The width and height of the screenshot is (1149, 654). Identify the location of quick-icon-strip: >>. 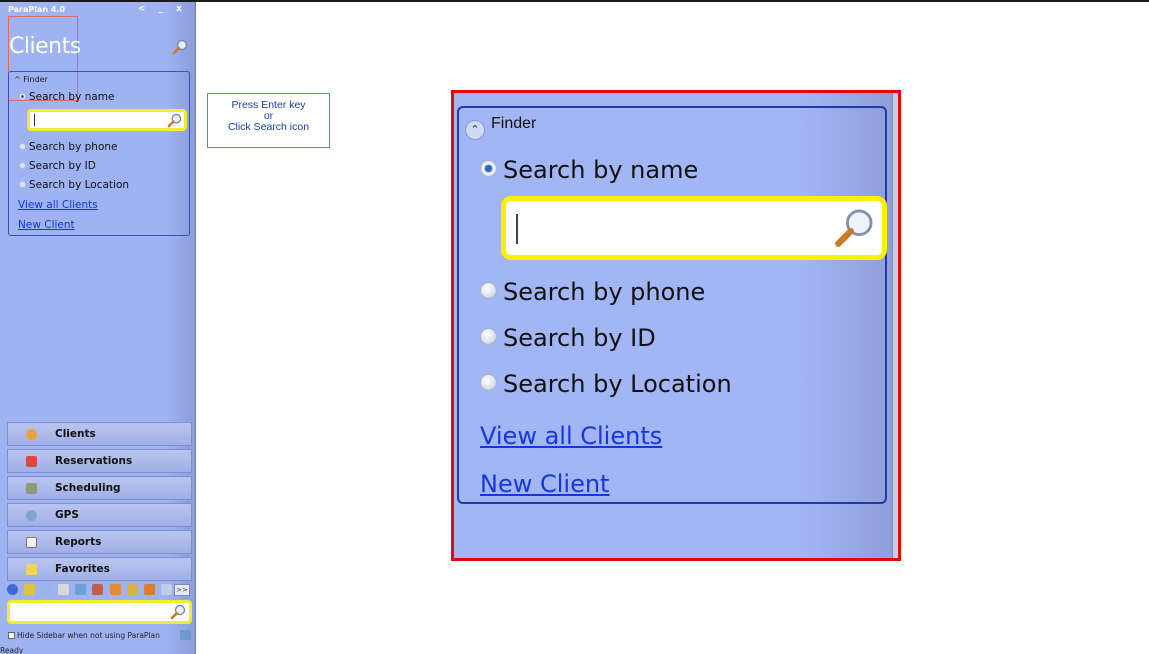
(99, 591).